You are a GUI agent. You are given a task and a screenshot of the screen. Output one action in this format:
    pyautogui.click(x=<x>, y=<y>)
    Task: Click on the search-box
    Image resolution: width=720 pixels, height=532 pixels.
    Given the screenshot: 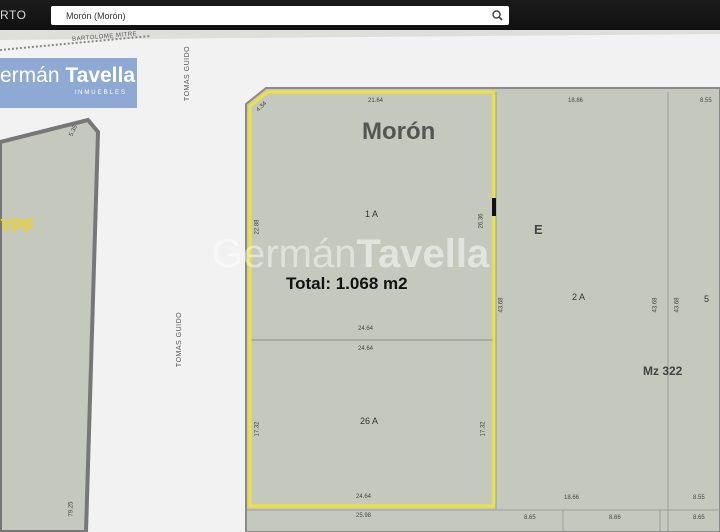 What is the action you would take?
    pyautogui.click(x=280, y=15)
    